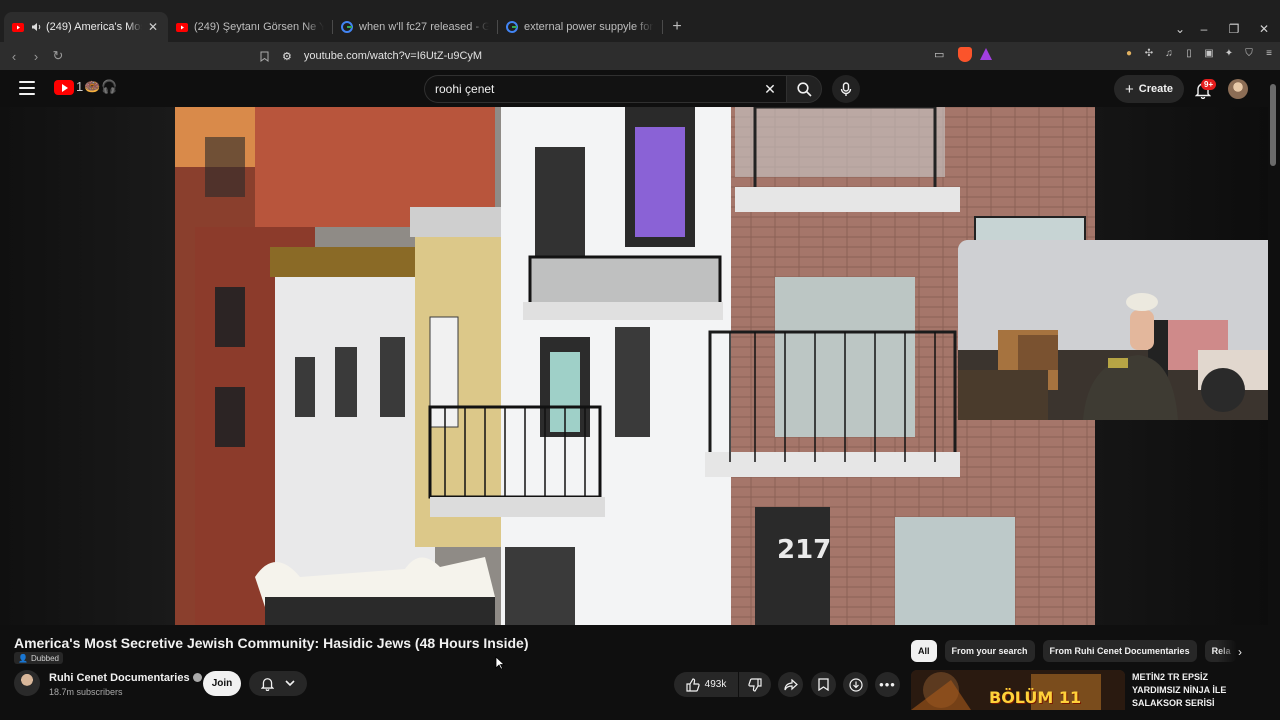 The width and height of the screenshot is (1280, 720). I want to click on chevron-down-icon, so click(290, 683).